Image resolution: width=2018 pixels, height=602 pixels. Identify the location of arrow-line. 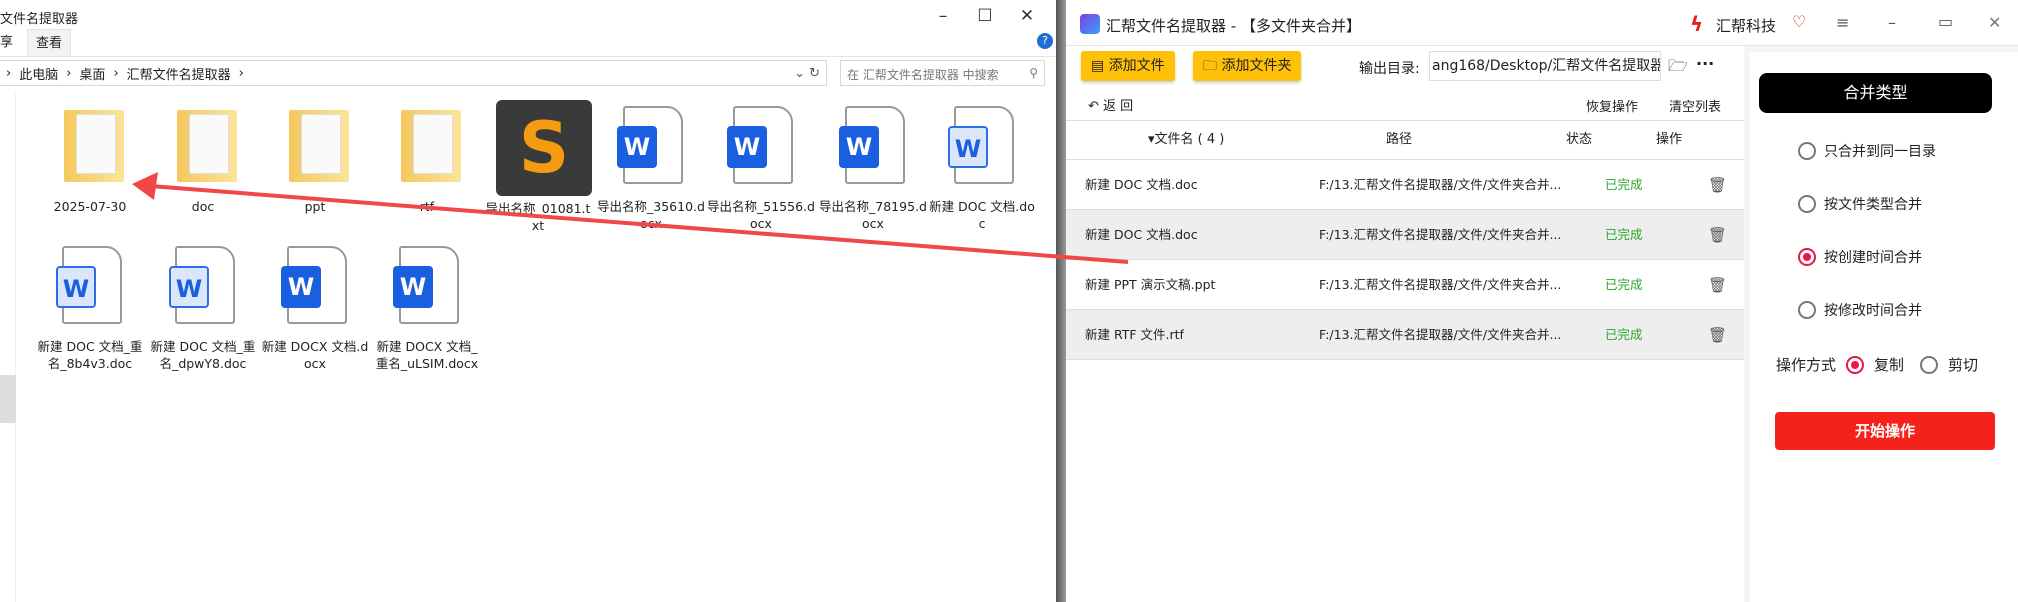
(639, 224).